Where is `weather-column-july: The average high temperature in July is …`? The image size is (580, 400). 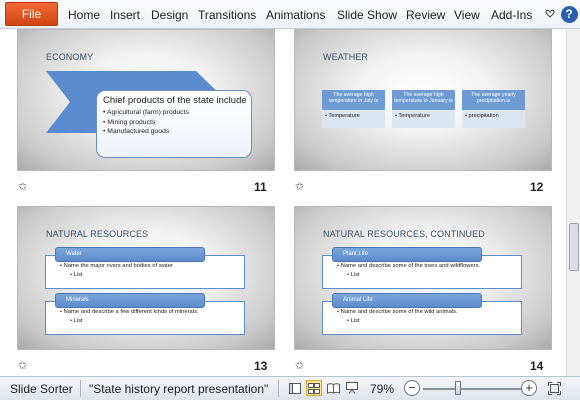 weather-column-july: The average high temperature in July is … is located at coordinates (353, 109).